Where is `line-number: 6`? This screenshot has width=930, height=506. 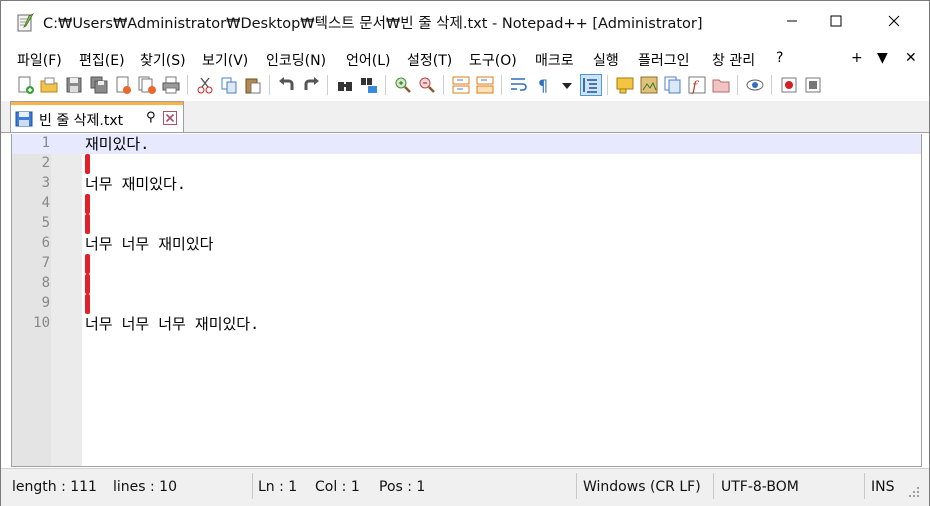 line-number: 6 is located at coordinates (45, 243).